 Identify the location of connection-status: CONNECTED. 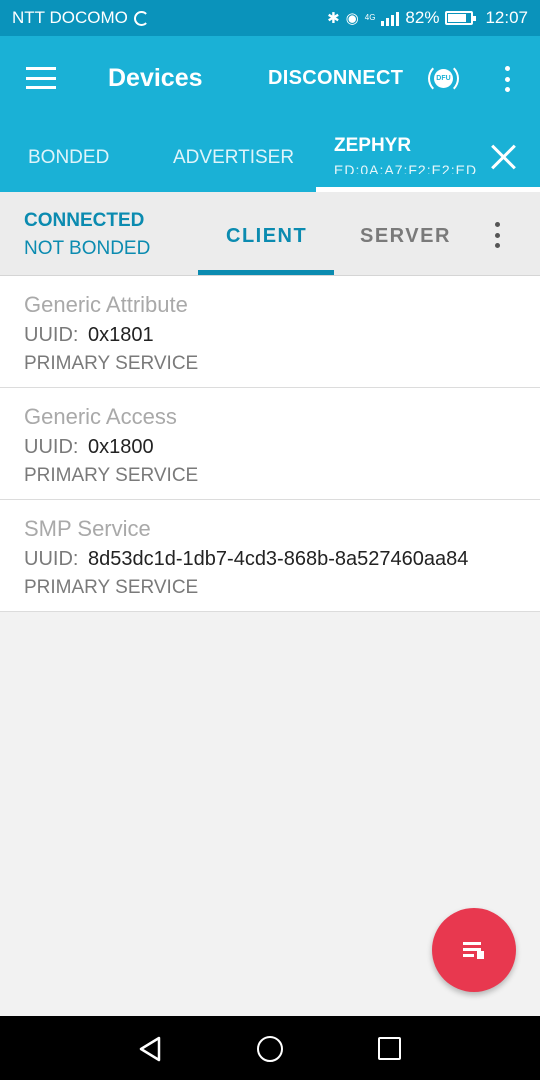
(84, 220).